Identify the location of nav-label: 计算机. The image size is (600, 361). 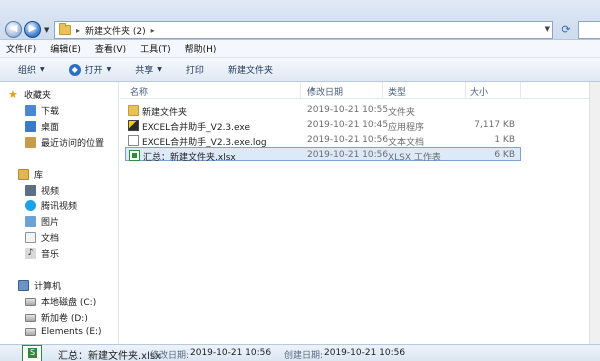
(48, 287).